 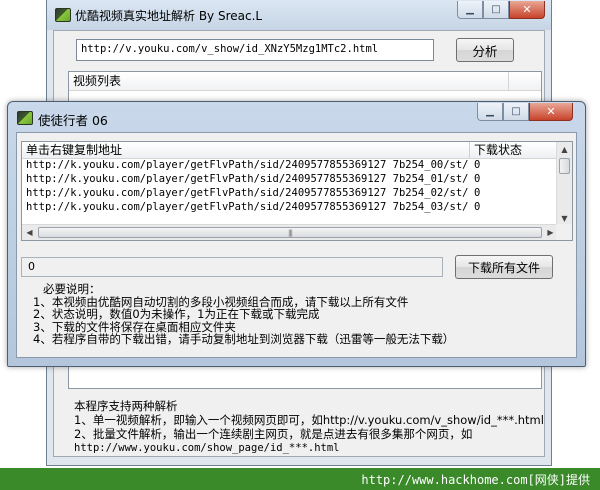 What do you see at coordinates (232, 267) in the screenshot?
I see `status-field: 0` at bounding box center [232, 267].